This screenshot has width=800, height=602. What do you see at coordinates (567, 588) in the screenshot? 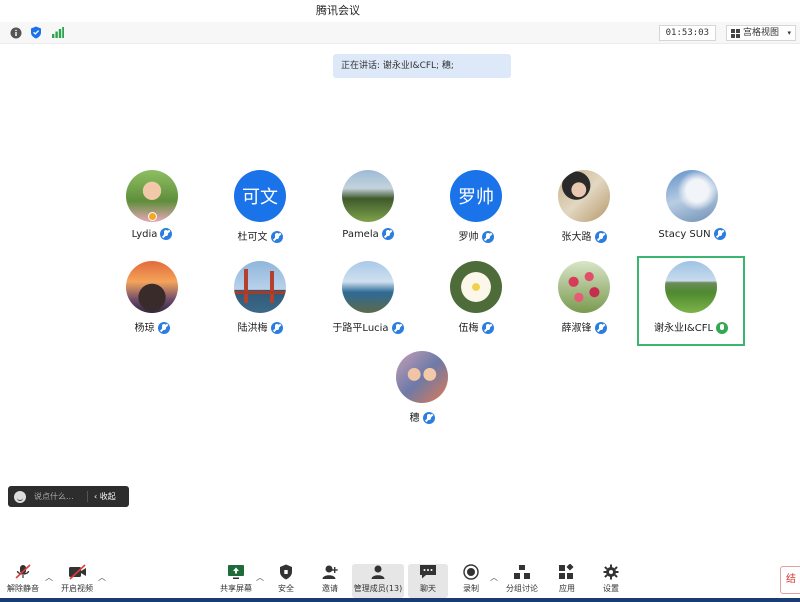
I see `apps-label: 应用` at bounding box center [567, 588].